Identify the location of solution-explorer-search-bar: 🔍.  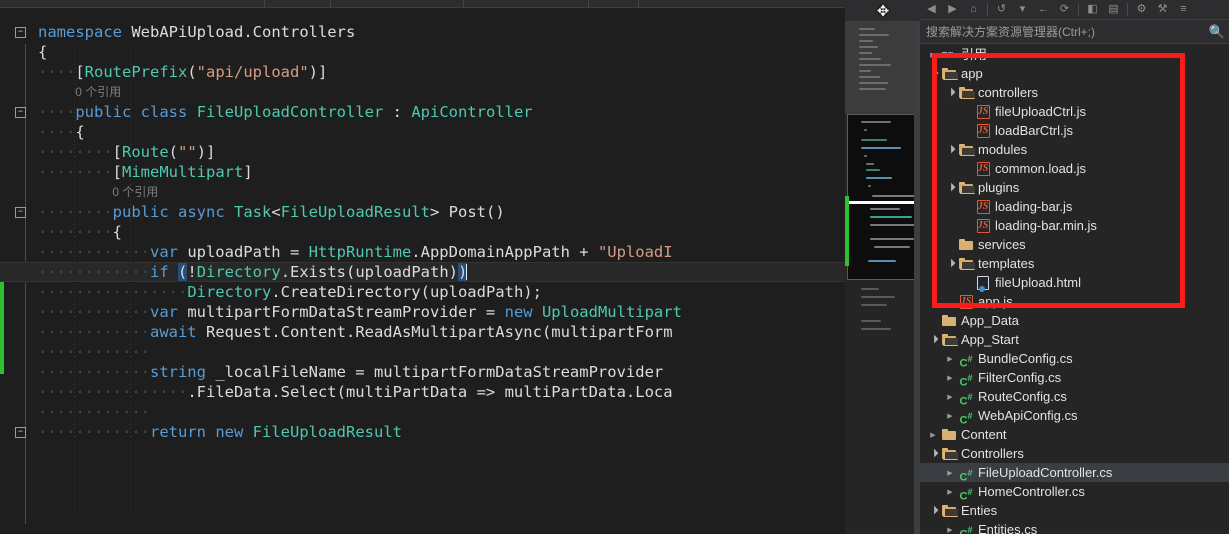
(1074, 32).